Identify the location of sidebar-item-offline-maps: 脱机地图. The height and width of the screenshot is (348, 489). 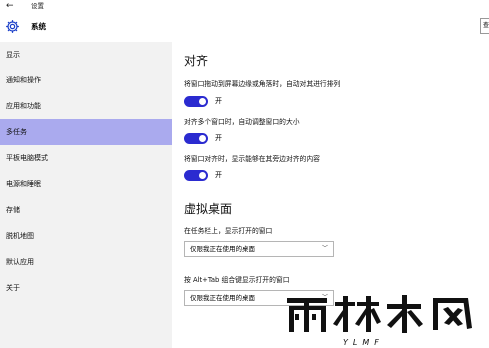
(86, 236).